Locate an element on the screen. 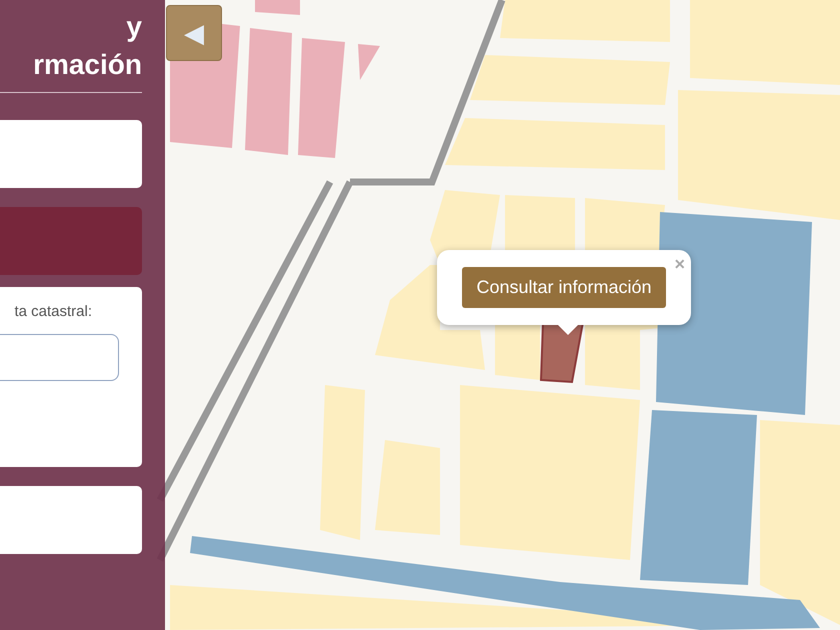 The height and width of the screenshot is (630, 840). collapse-button: ◀ is located at coordinates (194, 33).